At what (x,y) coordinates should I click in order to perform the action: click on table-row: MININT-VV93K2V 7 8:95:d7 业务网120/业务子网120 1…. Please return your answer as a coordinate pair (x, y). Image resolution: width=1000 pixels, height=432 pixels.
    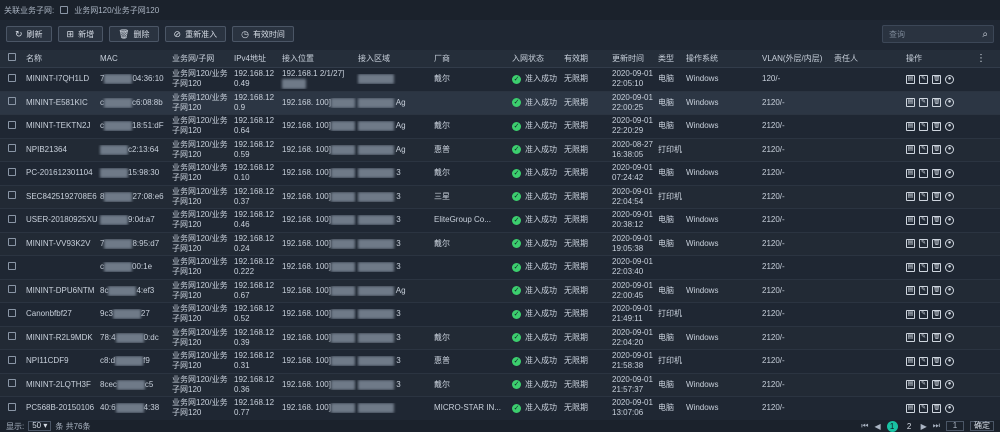
    Looking at the image, I should click on (500, 244).